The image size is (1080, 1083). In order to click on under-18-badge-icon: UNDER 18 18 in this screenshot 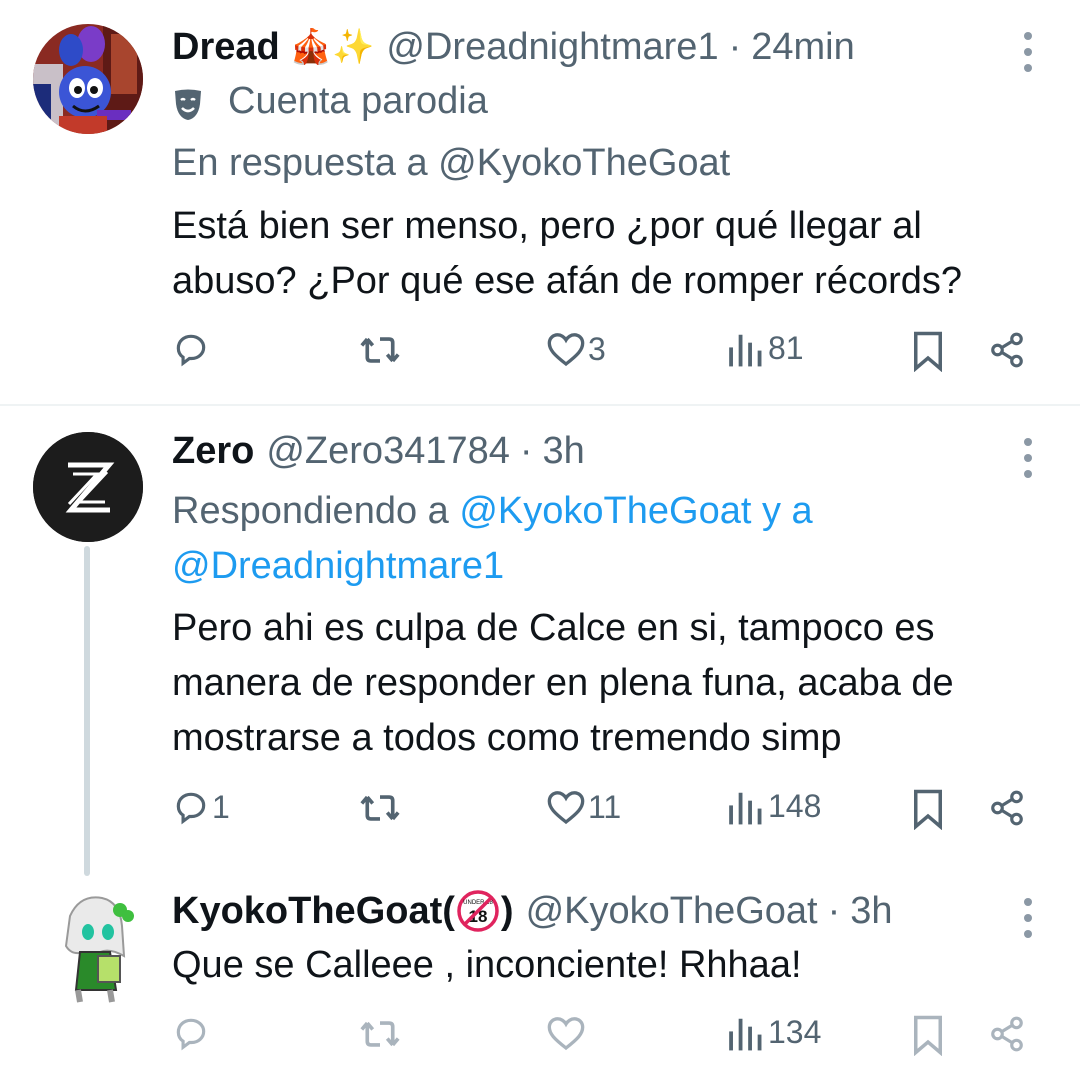, I will do `click(478, 911)`.